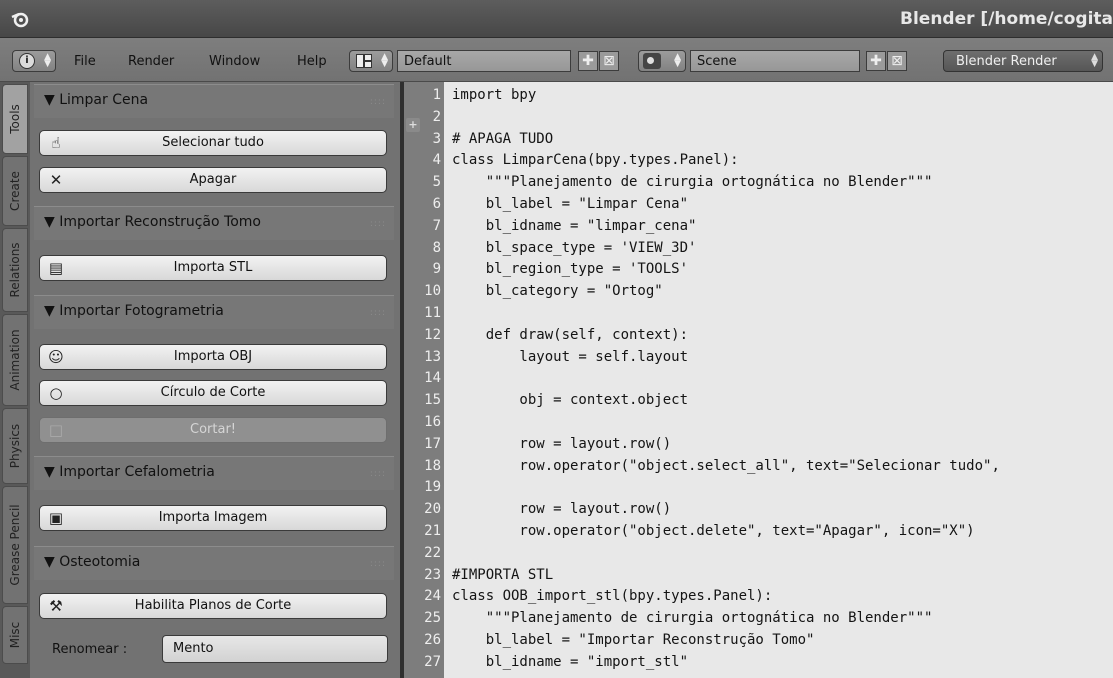 Image resolution: width=1113 pixels, height=678 pixels. Describe the element at coordinates (371, 61) in the screenshot. I see `screen-layout-button: ▲ ▼` at that location.